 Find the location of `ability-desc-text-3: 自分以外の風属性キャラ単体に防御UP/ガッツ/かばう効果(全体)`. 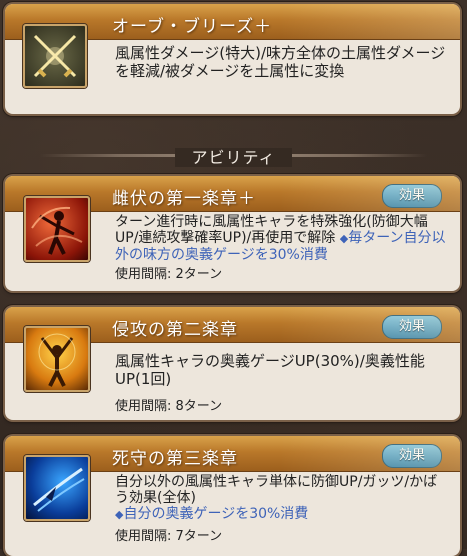

ability-desc-text-3: 自分以外の風属性キャラ単体に防御UP/ガッツ/かばう効果(全体) is located at coordinates (276, 490).